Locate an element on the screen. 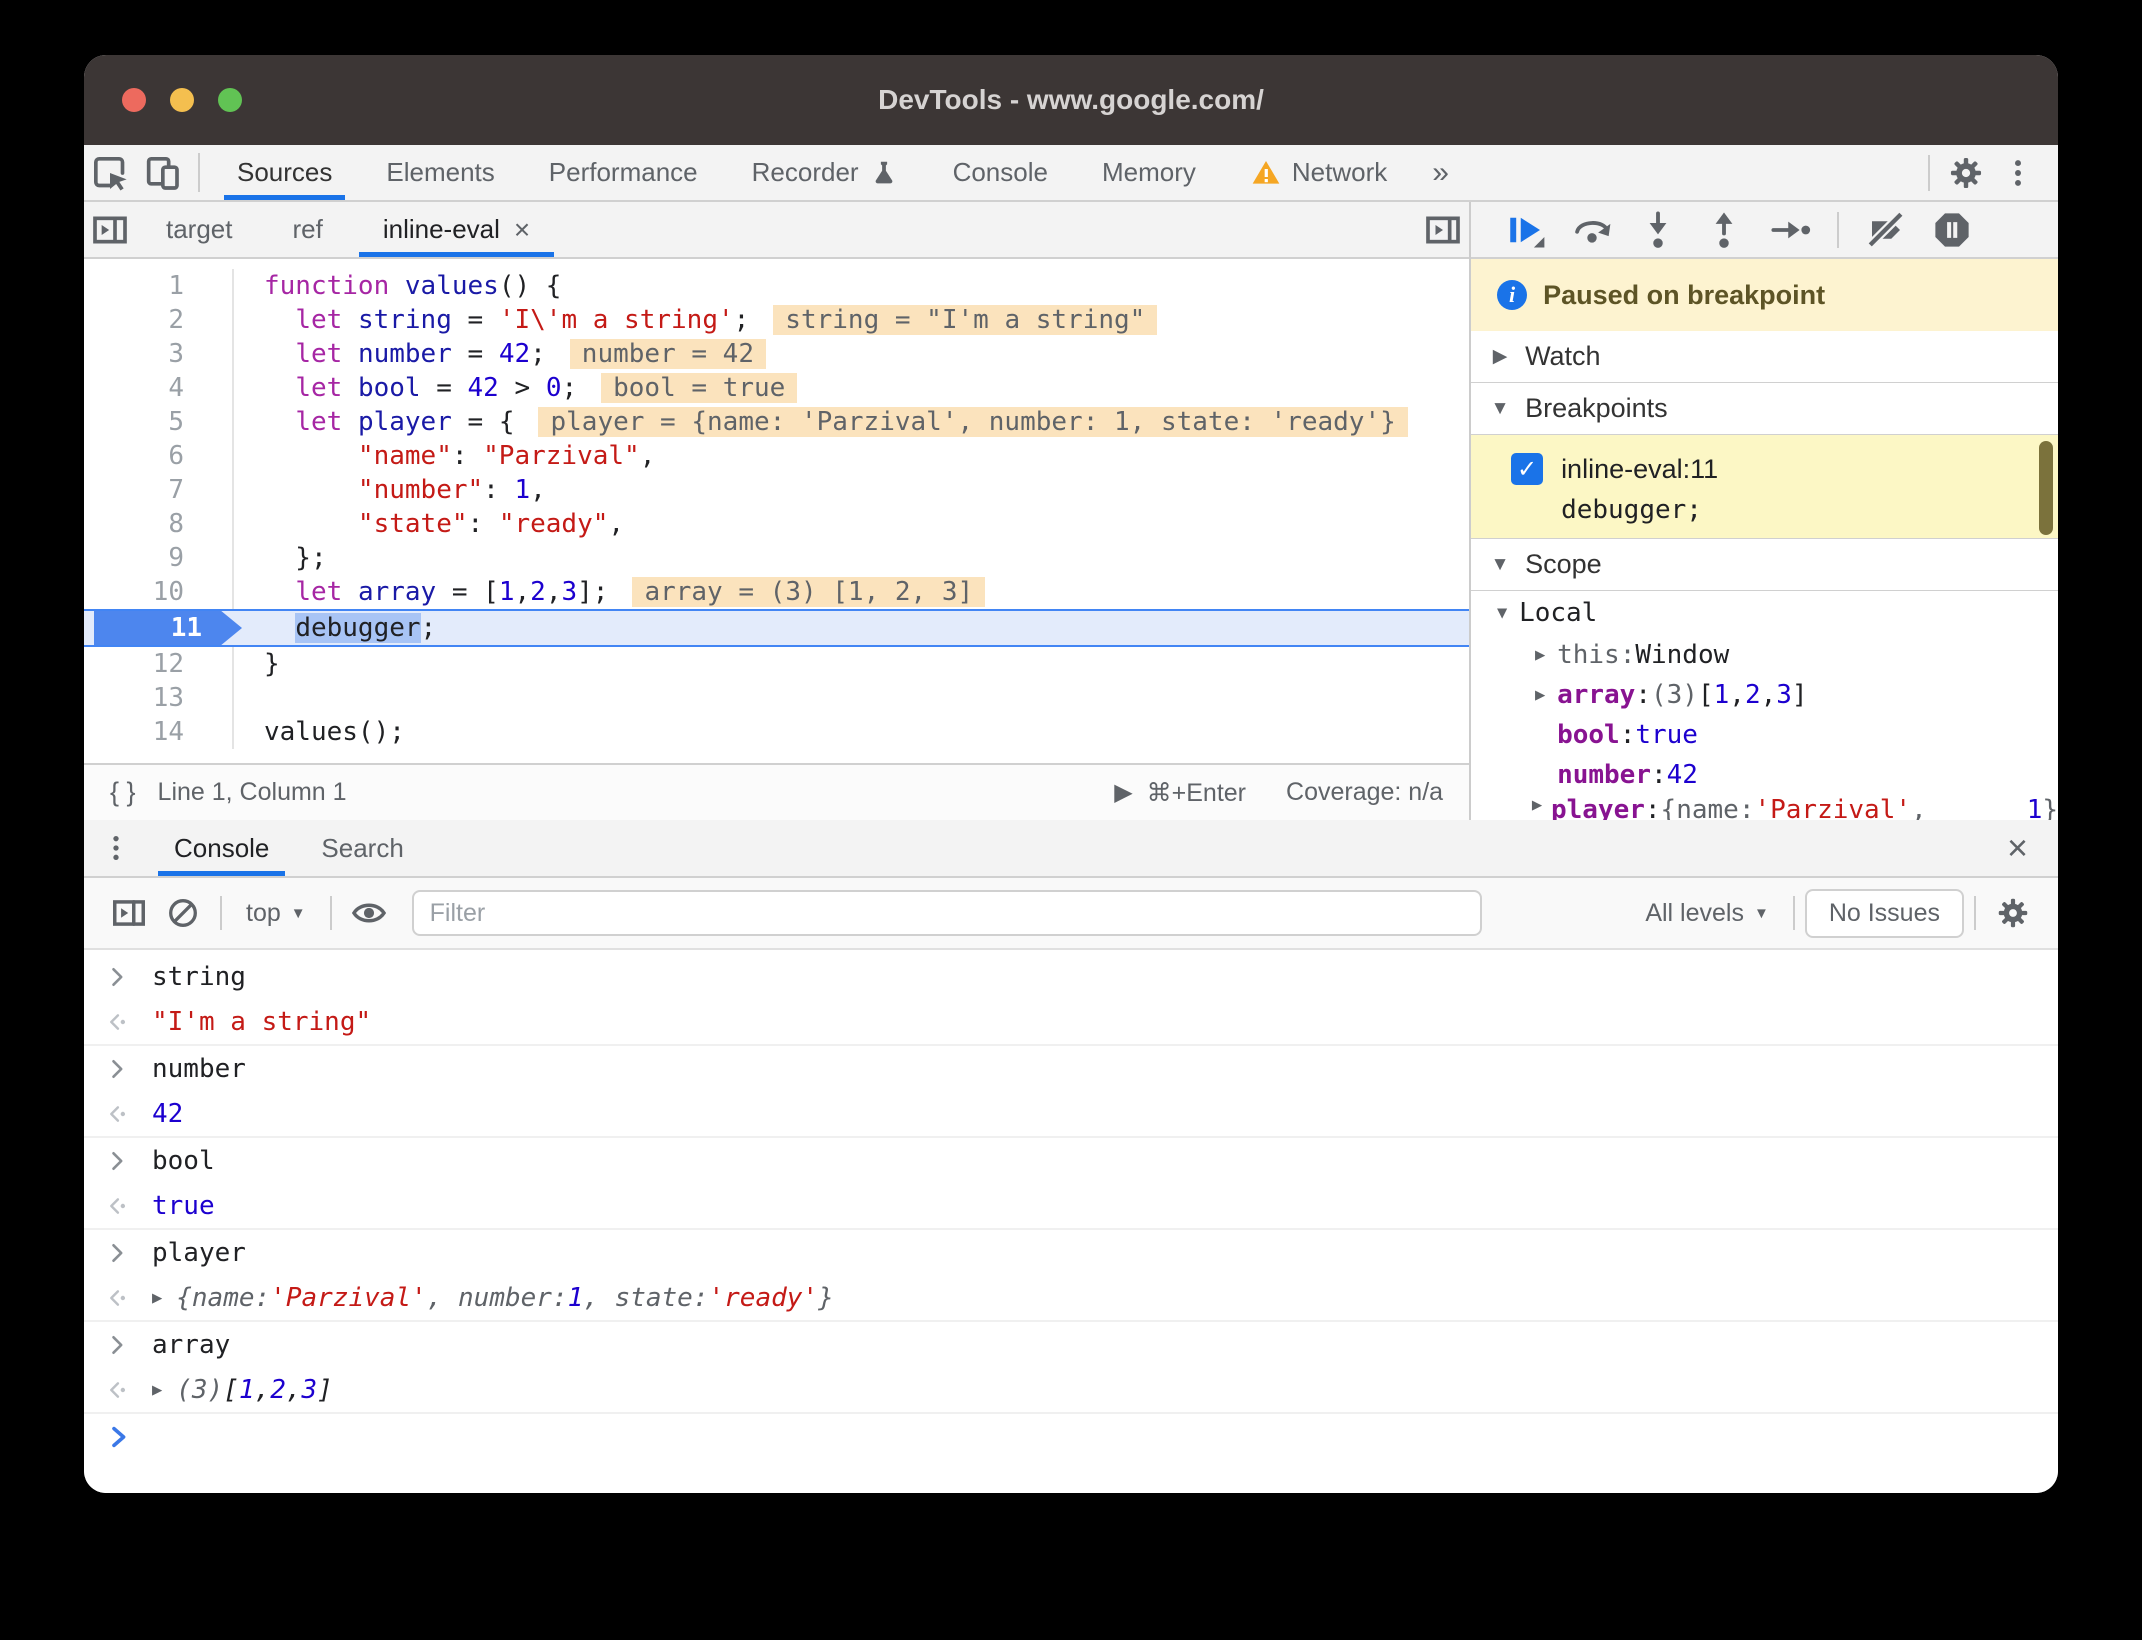  breakpoint-checkbox: ✓ is located at coordinates (1527, 469).